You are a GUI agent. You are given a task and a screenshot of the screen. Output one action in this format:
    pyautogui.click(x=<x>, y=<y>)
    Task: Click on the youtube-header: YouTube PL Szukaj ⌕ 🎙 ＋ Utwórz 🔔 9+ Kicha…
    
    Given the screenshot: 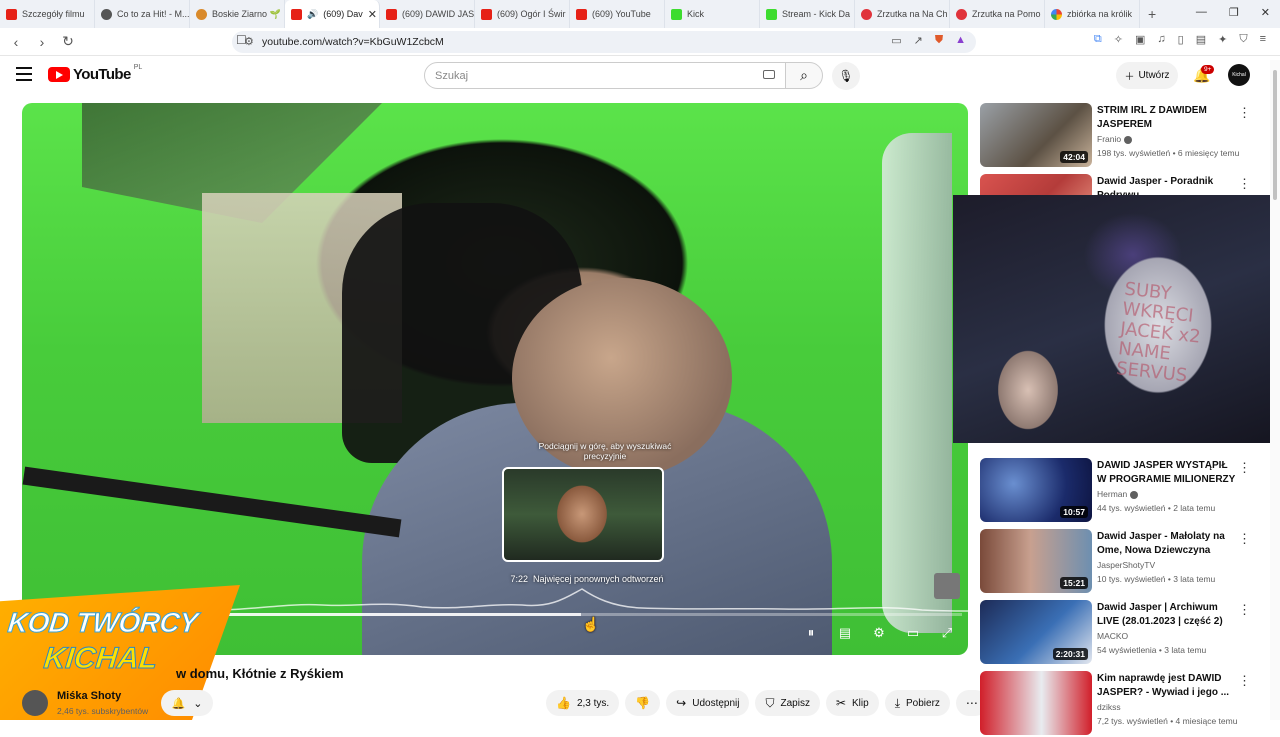 What is the action you would take?
    pyautogui.click(x=640, y=76)
    